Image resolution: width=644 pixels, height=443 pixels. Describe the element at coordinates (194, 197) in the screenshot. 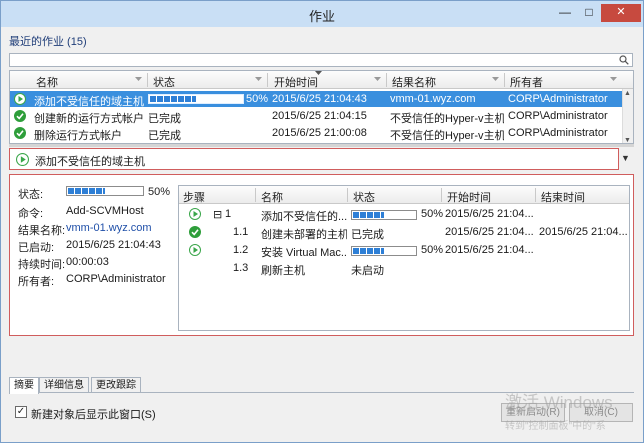

I see `column-header-step: 步骤` at that location.